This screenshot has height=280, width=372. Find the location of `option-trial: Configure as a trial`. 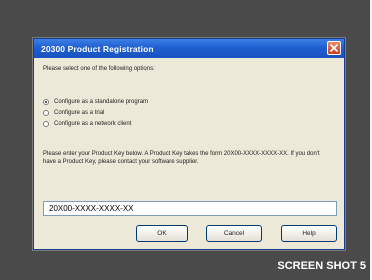

option-trial: Configure as a trial is located at coordinates (95, 112).